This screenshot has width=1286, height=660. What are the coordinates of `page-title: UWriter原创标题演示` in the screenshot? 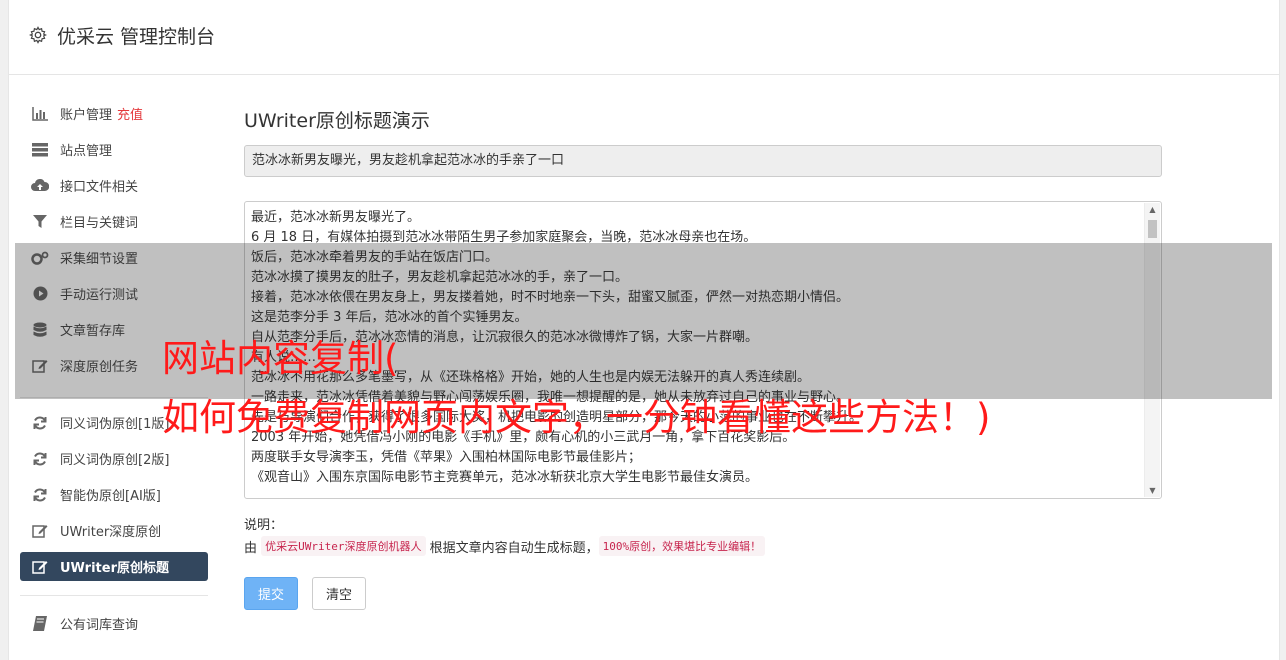 It's located at (337, 121).